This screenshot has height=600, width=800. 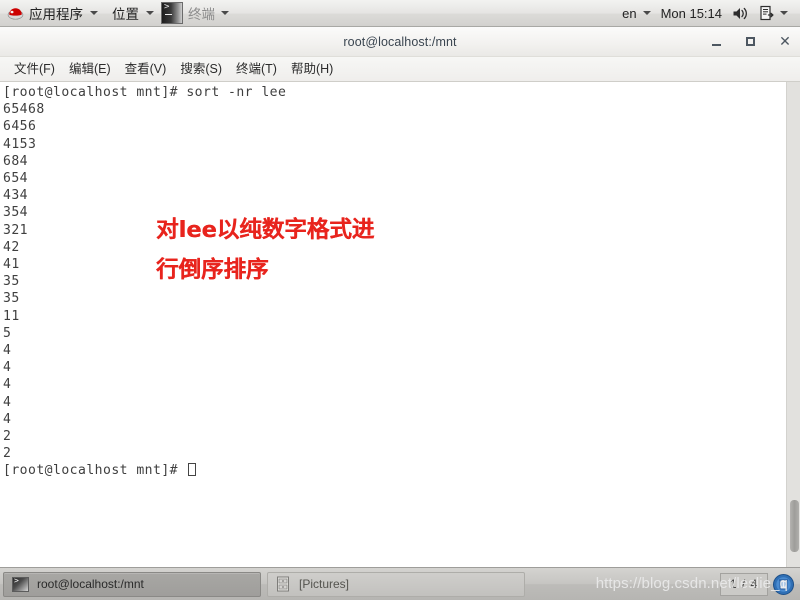 I want to click on taskbar-item-pictures: [Pictures], so click(x=396, y=584).